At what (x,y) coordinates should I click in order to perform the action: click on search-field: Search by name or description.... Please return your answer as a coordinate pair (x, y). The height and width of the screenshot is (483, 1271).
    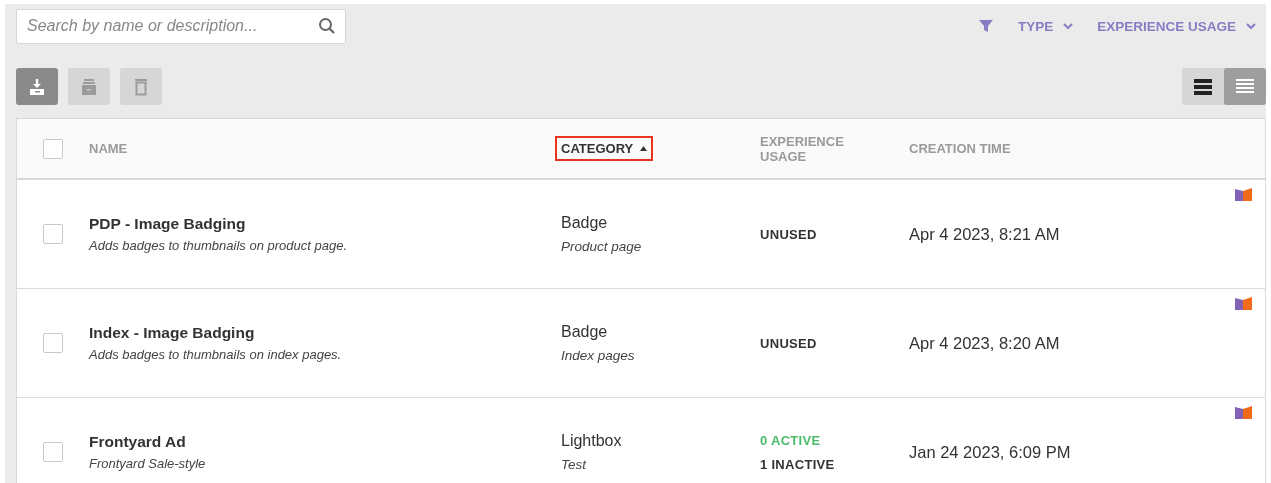
    Looking at the image, I should click on (181, 26).